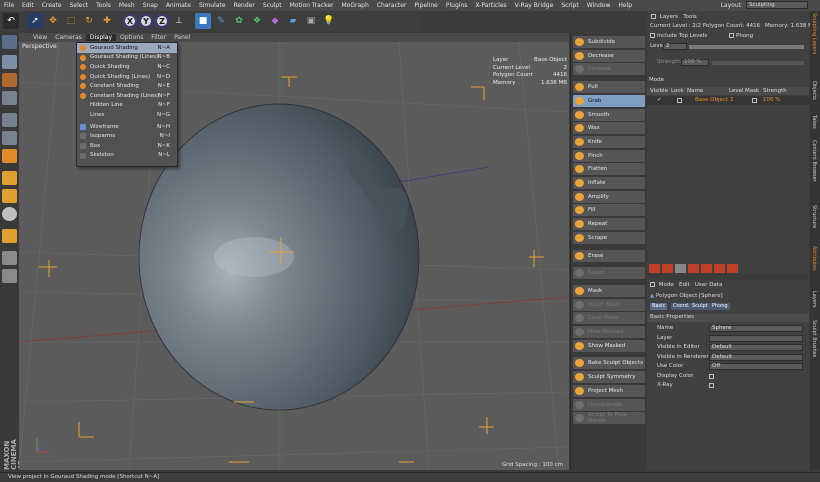 This screenshot has height=482, width=820. Describe the element at coordinates (609, 87) in the screenshot. I see `sculpt-button-pull: Pull` at that location.